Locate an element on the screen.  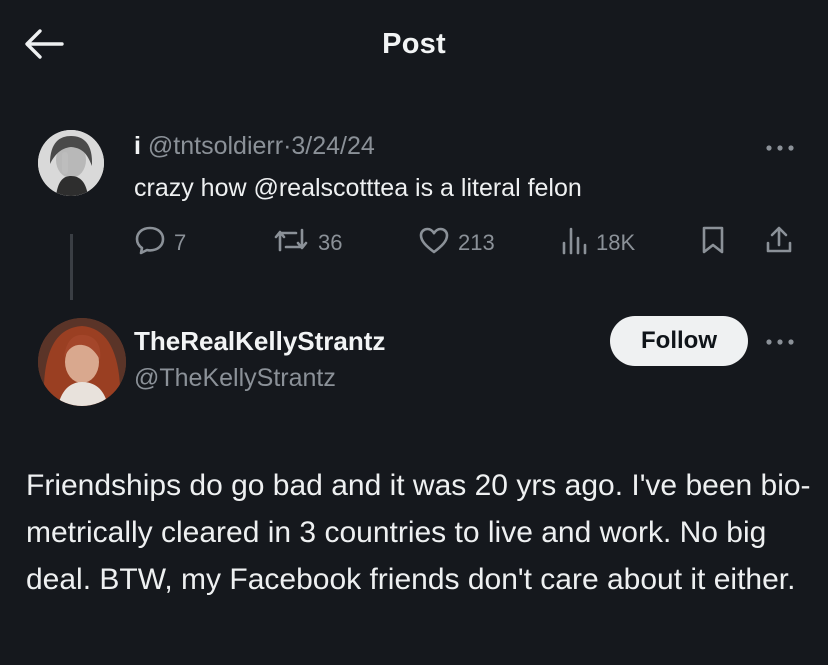
bookmark-icon is located at coordinates (713, 243).